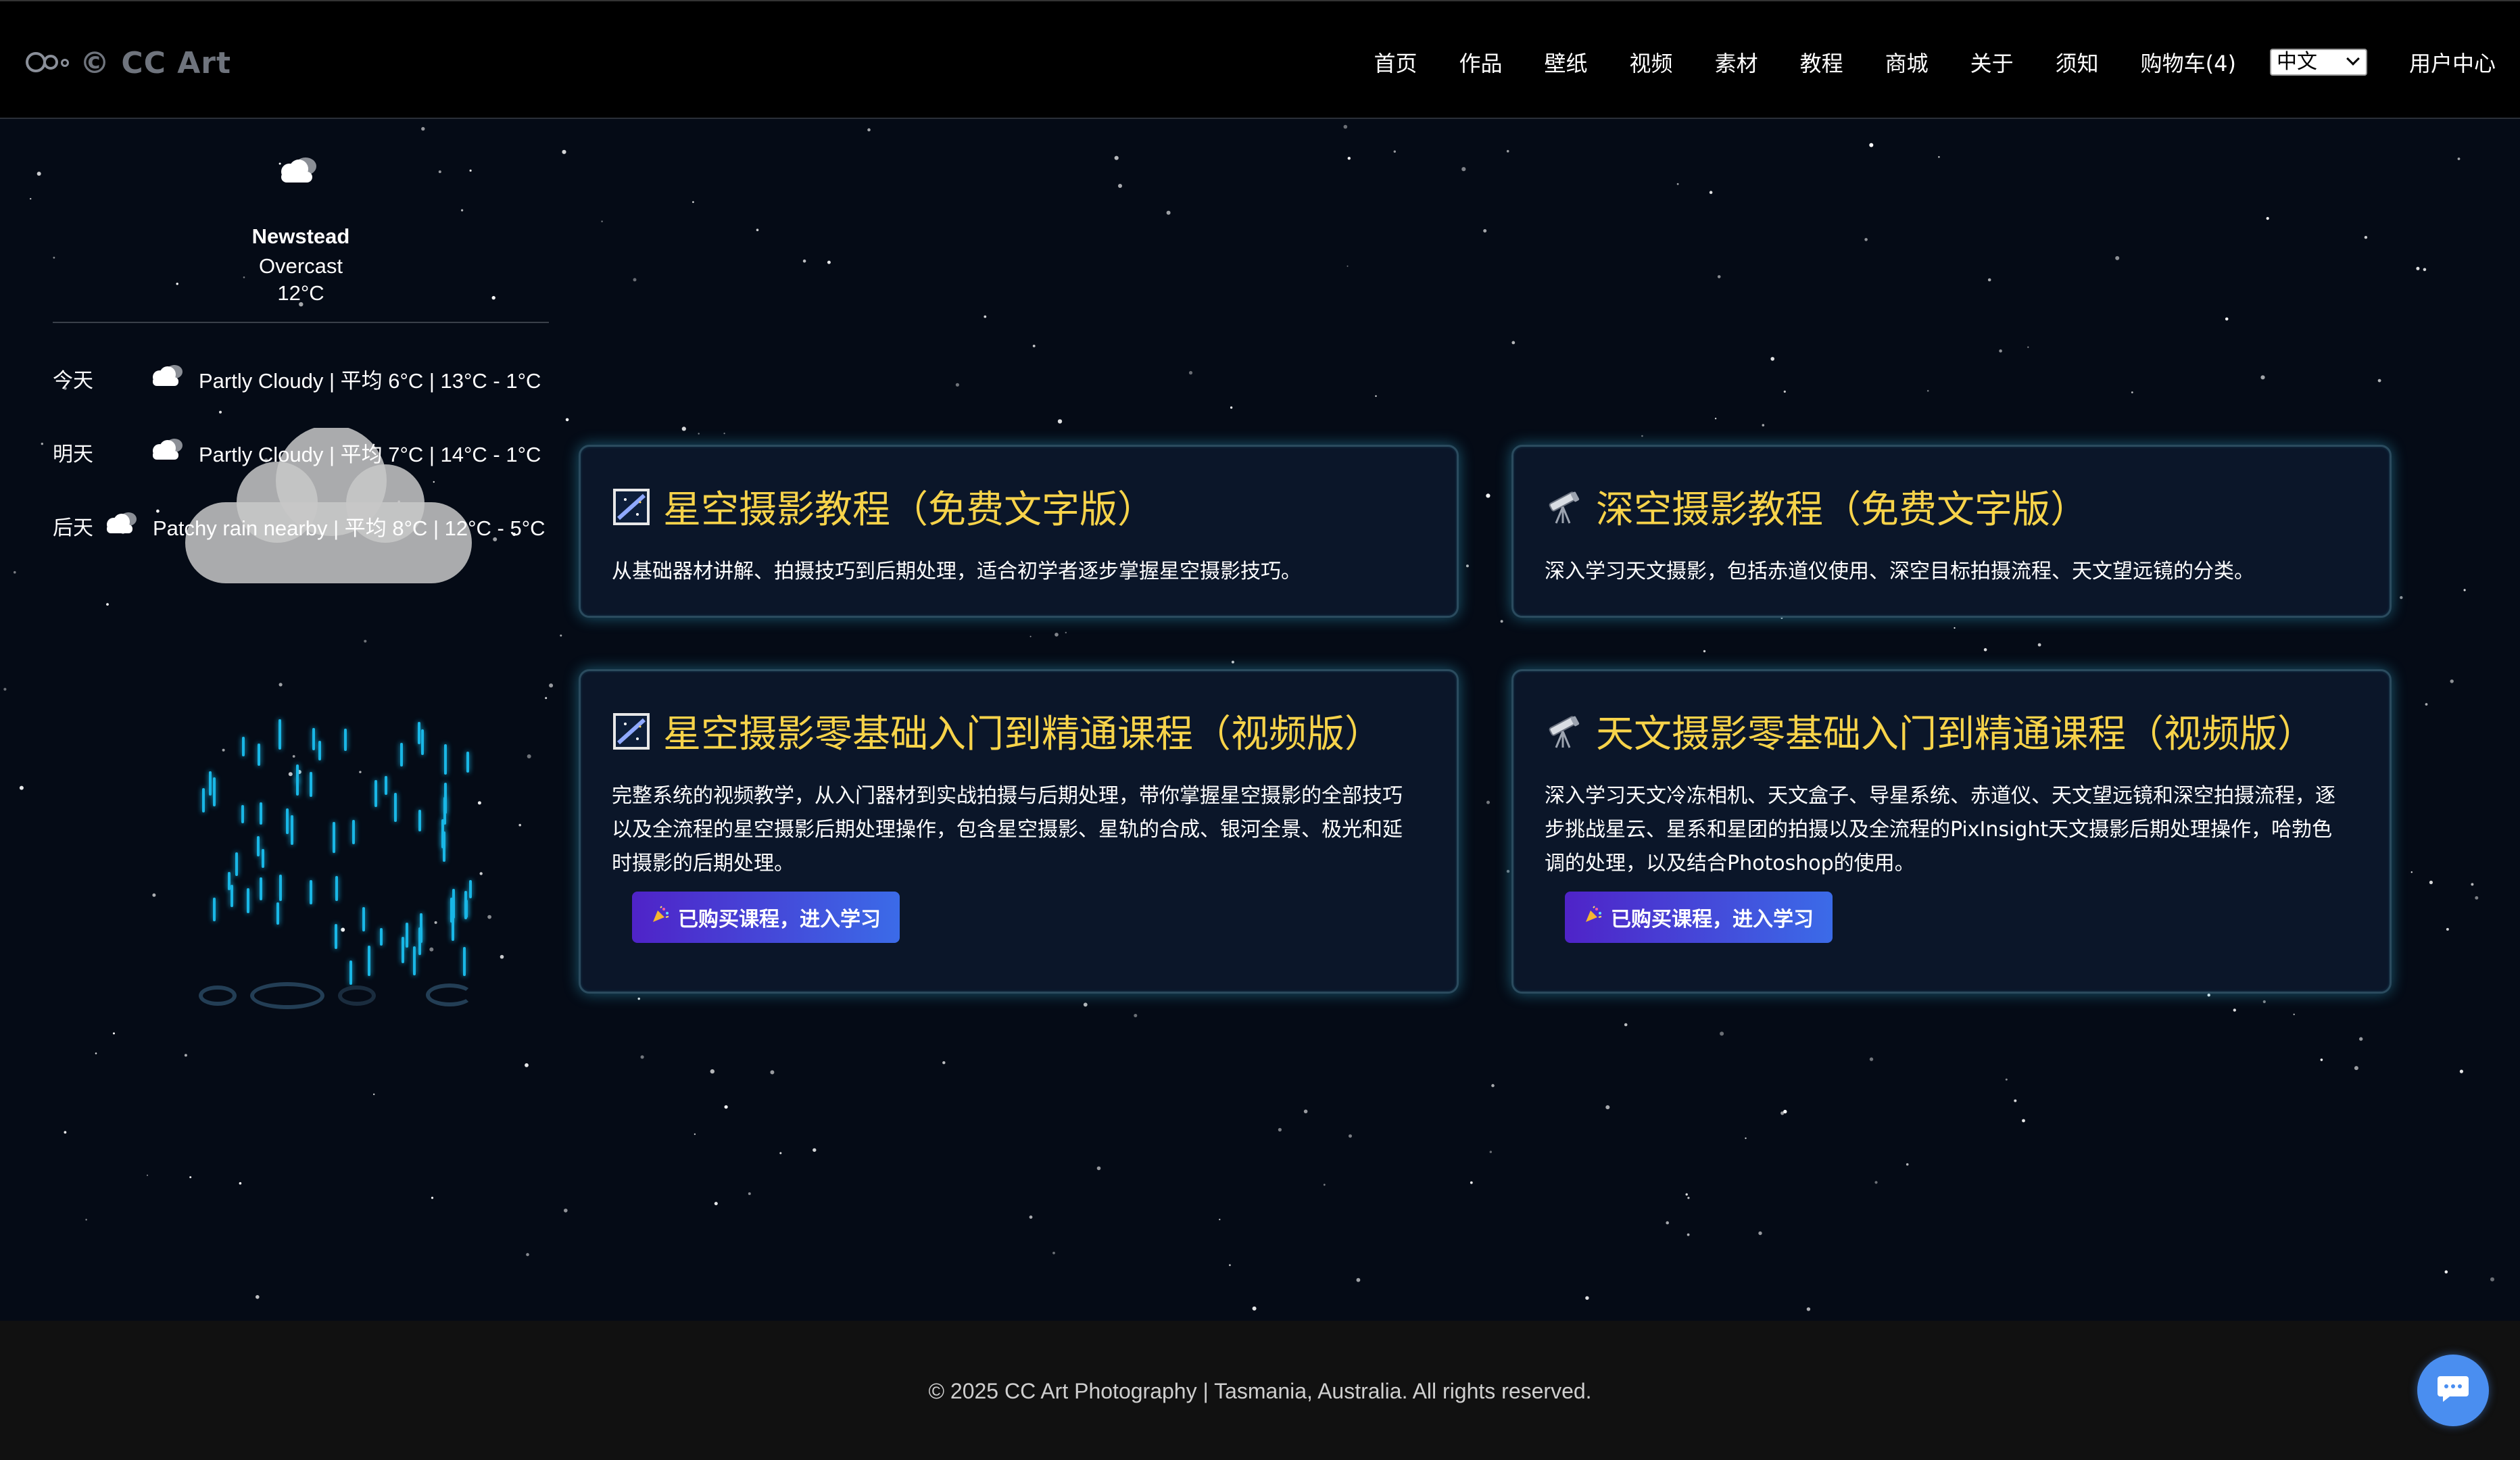 The width and height of the screenshot is (2520, 1460). Describe the element at coordinates (1564, 507) in the screenshot. I see `telescope-icon` at that location.